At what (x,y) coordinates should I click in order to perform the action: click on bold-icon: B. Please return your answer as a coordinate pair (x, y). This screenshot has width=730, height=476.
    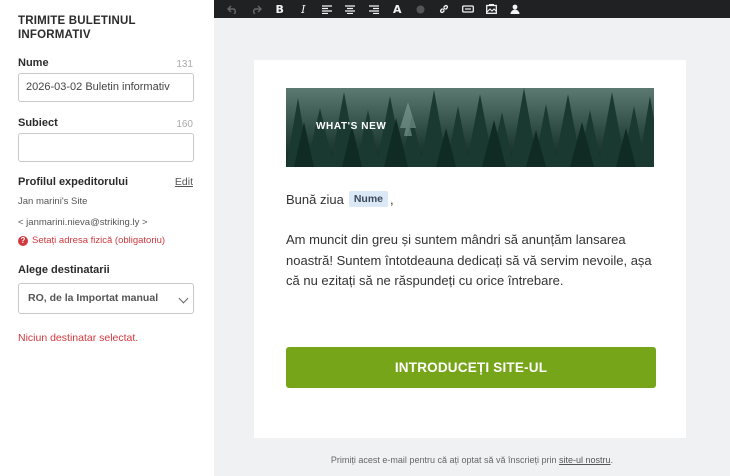
    Looking at the image, I should click on (280, 9).